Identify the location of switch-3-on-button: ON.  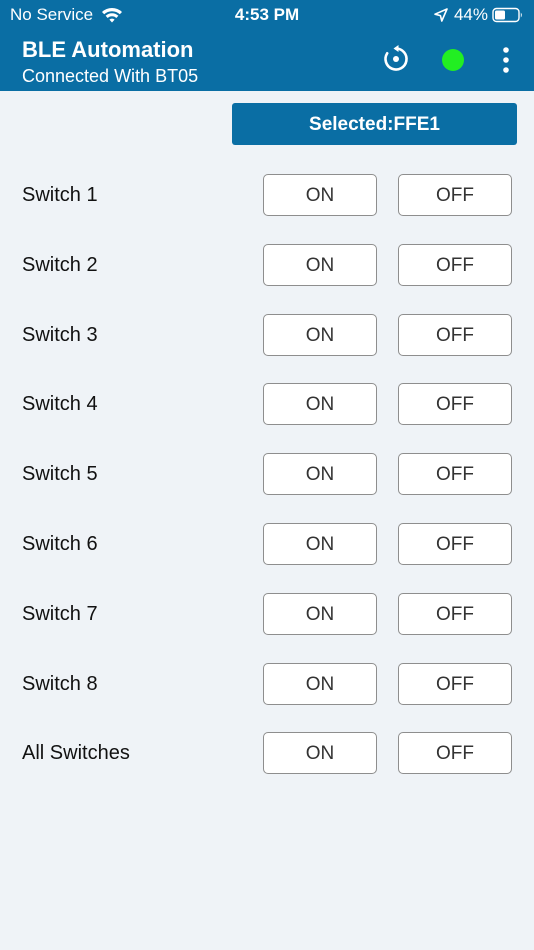
(320, 334).